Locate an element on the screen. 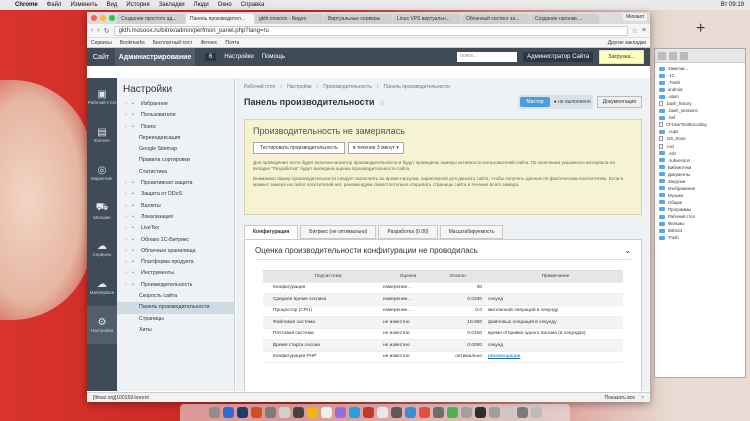 The image size is (750, 421). menubar-item-bookmarks: Закладки is located at coordinates (172, 5).